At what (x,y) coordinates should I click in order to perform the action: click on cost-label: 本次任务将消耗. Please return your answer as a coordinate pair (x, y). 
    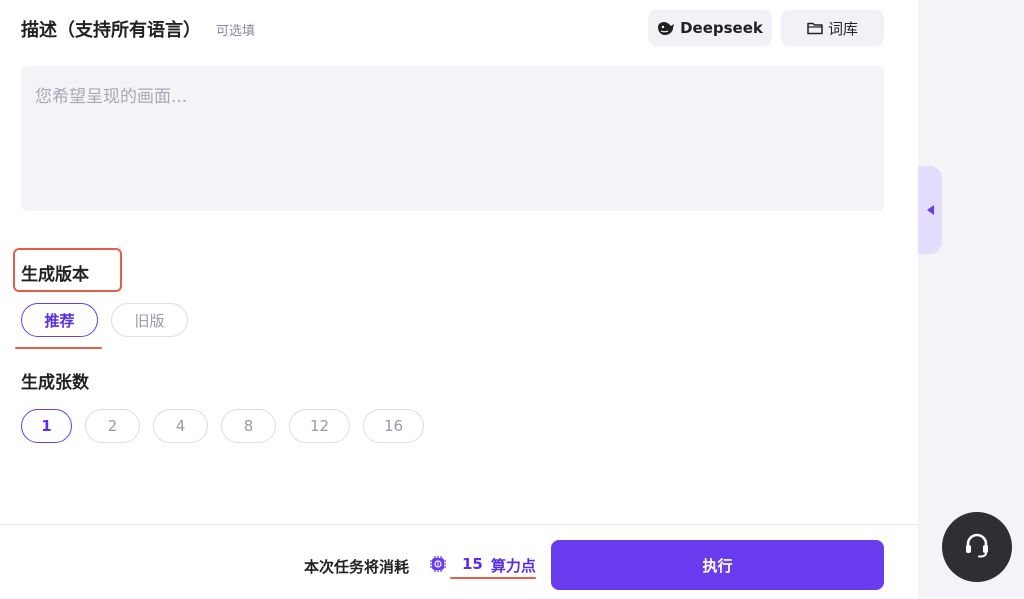
    Looking at the image, I should click on (357, 567).